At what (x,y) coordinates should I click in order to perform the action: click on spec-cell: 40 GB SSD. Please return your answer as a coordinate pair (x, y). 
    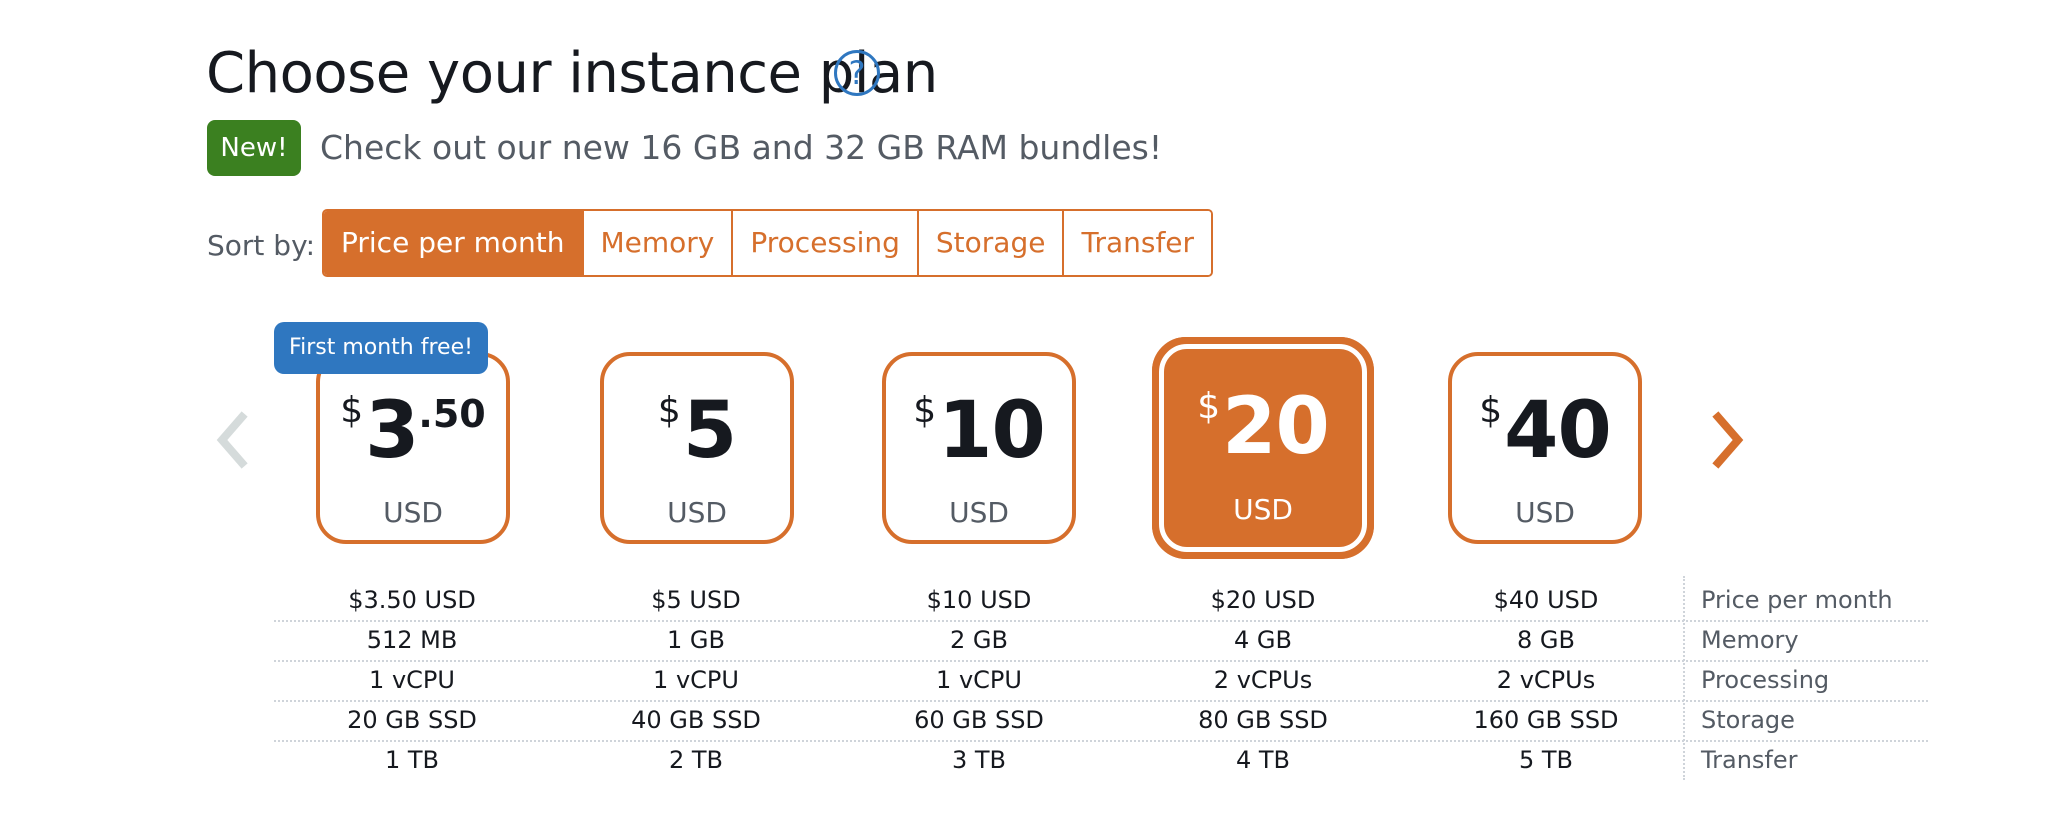
    Looking at the image, I should click on (696, 720).